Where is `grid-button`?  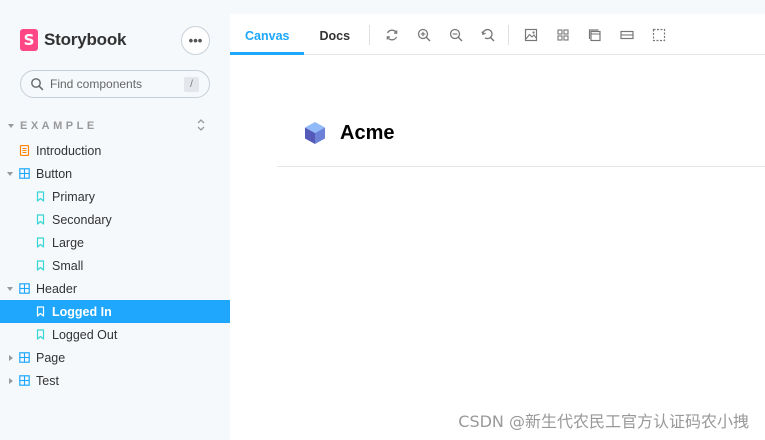
grid-button is located at coordinates (563, 35).